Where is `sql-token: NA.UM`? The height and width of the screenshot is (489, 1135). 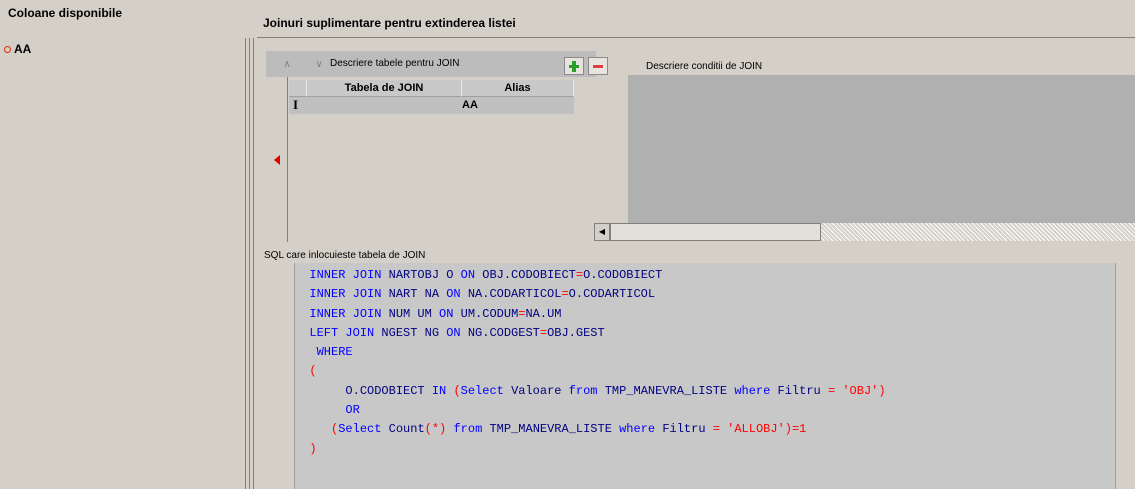
sql-token: NA.UM is located at coordinates (543, 313).